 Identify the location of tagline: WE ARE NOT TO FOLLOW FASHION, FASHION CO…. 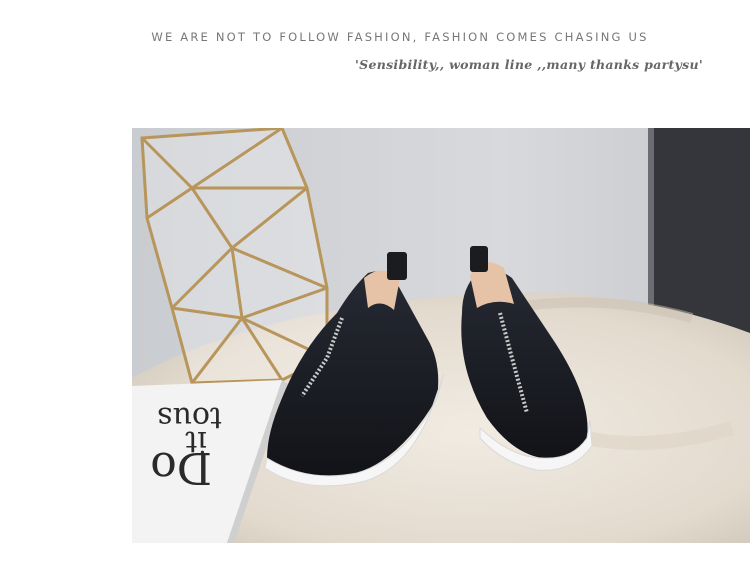
(400, 37).